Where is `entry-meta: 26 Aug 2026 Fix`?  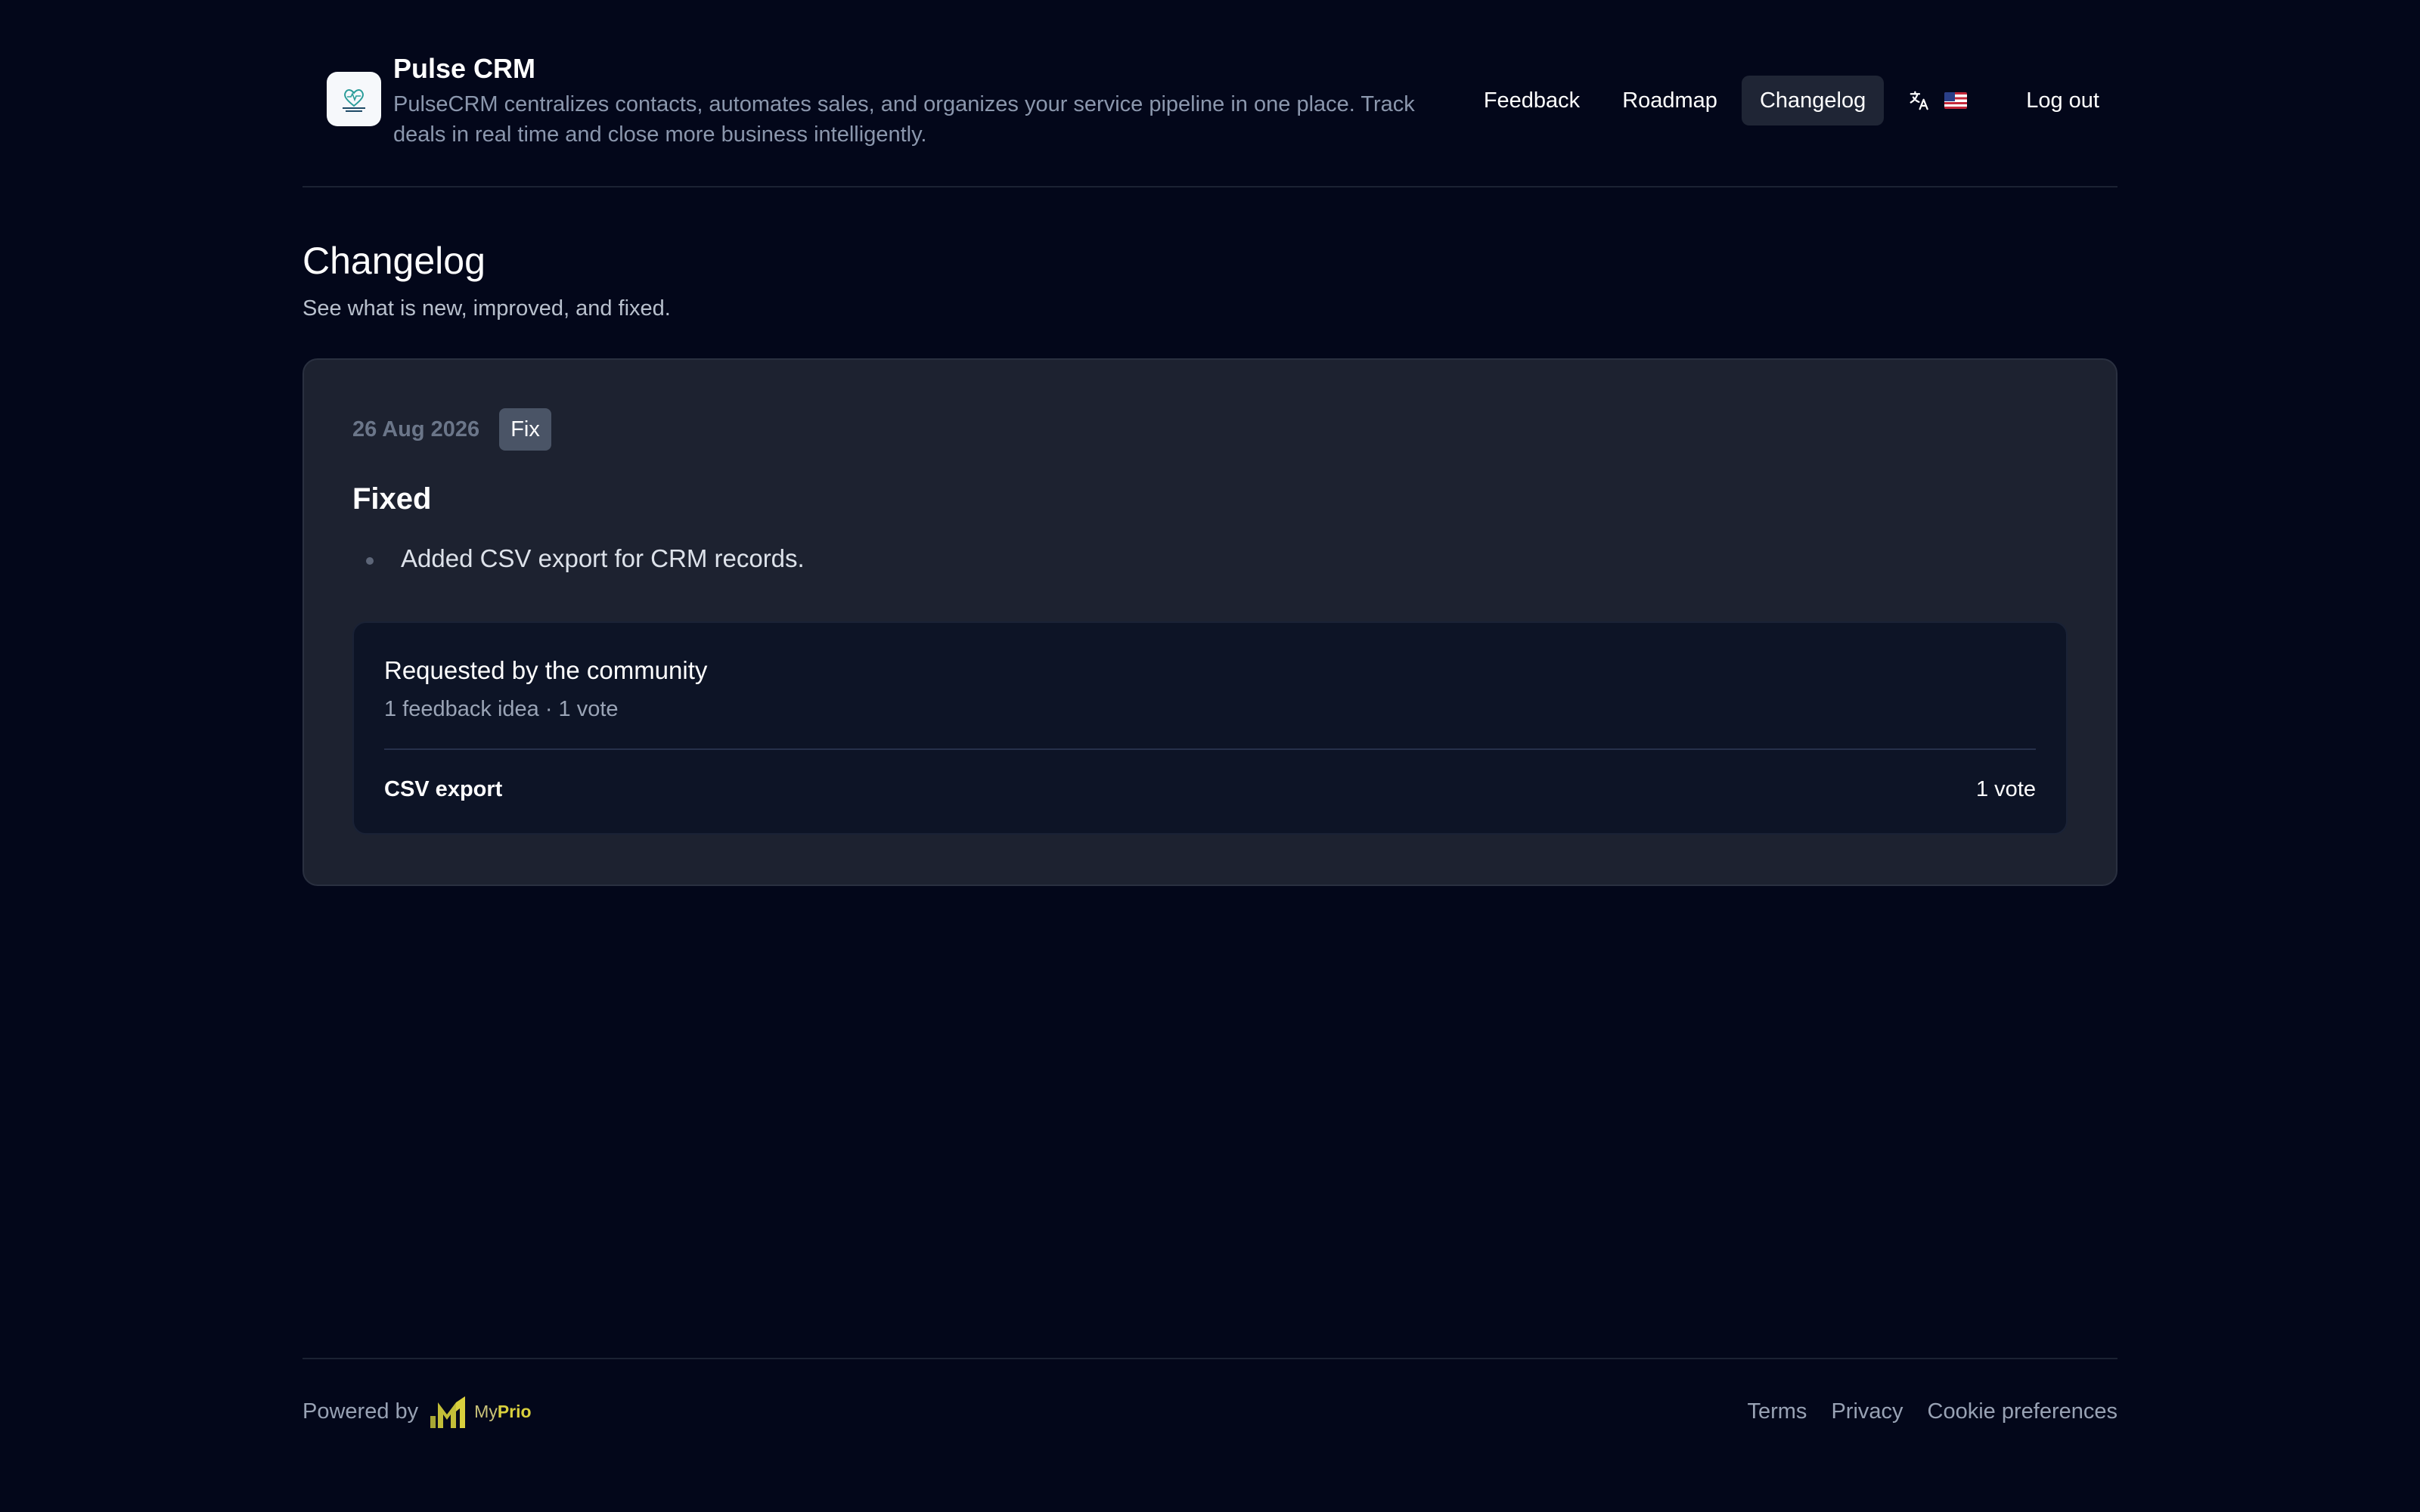 entry-meta: 26 Aug 2026 Fix is located at coordinates (451, 430).